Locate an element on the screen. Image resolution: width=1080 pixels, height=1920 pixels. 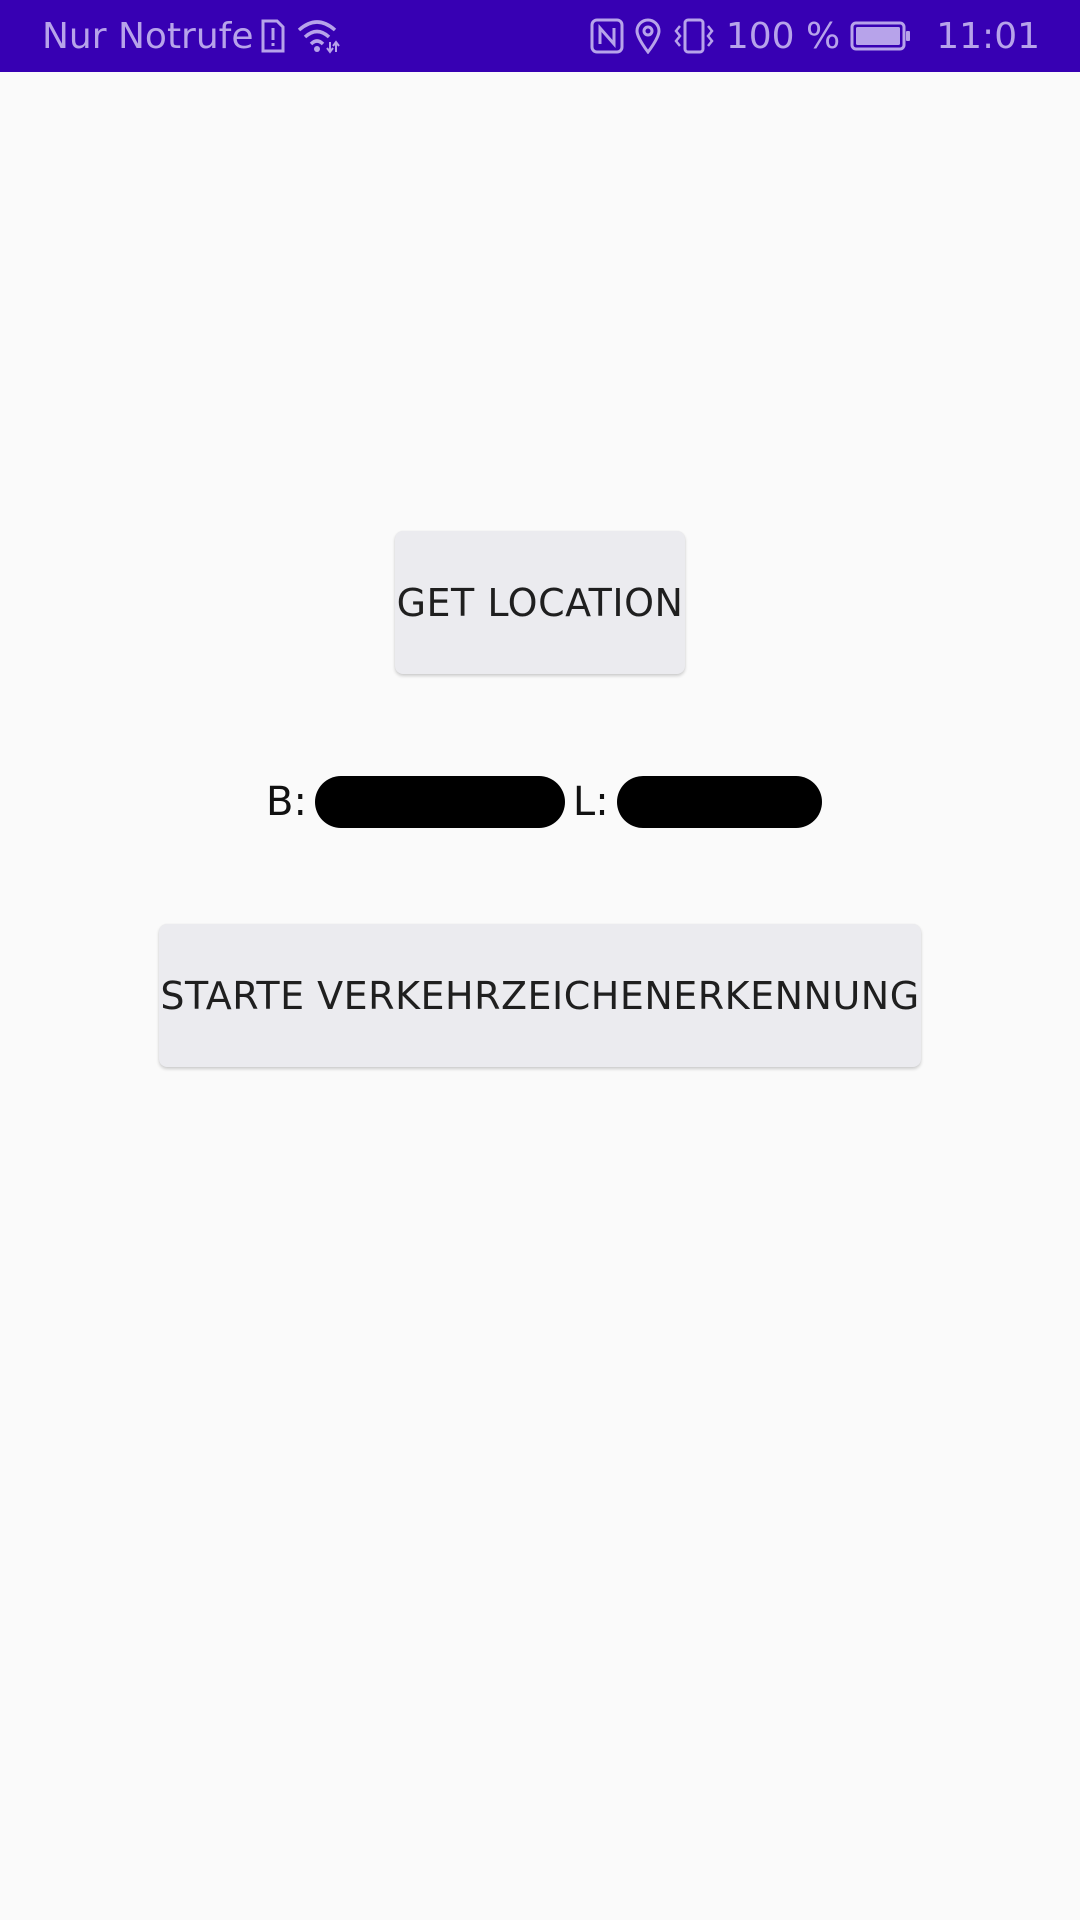
get-location-button: GET LOCATION is located at coordinates (540, 602).